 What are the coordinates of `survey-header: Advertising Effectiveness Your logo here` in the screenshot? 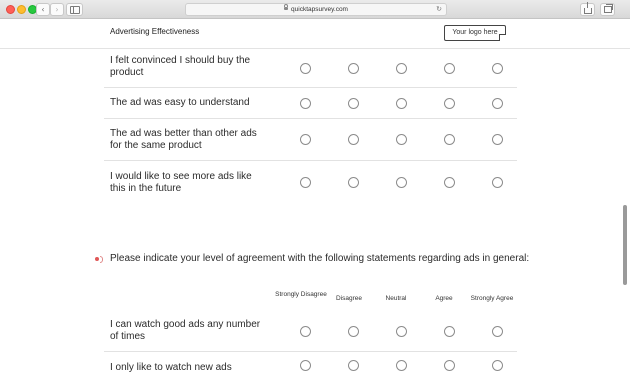 It's located at (315, 34).